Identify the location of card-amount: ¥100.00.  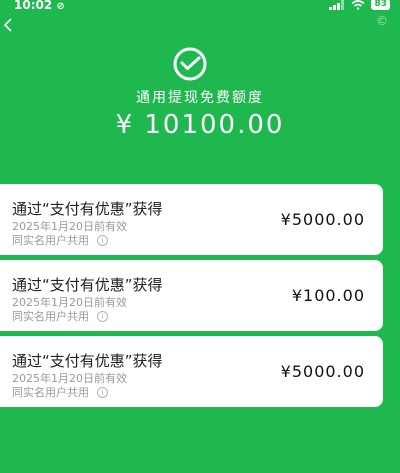
(328, 295).